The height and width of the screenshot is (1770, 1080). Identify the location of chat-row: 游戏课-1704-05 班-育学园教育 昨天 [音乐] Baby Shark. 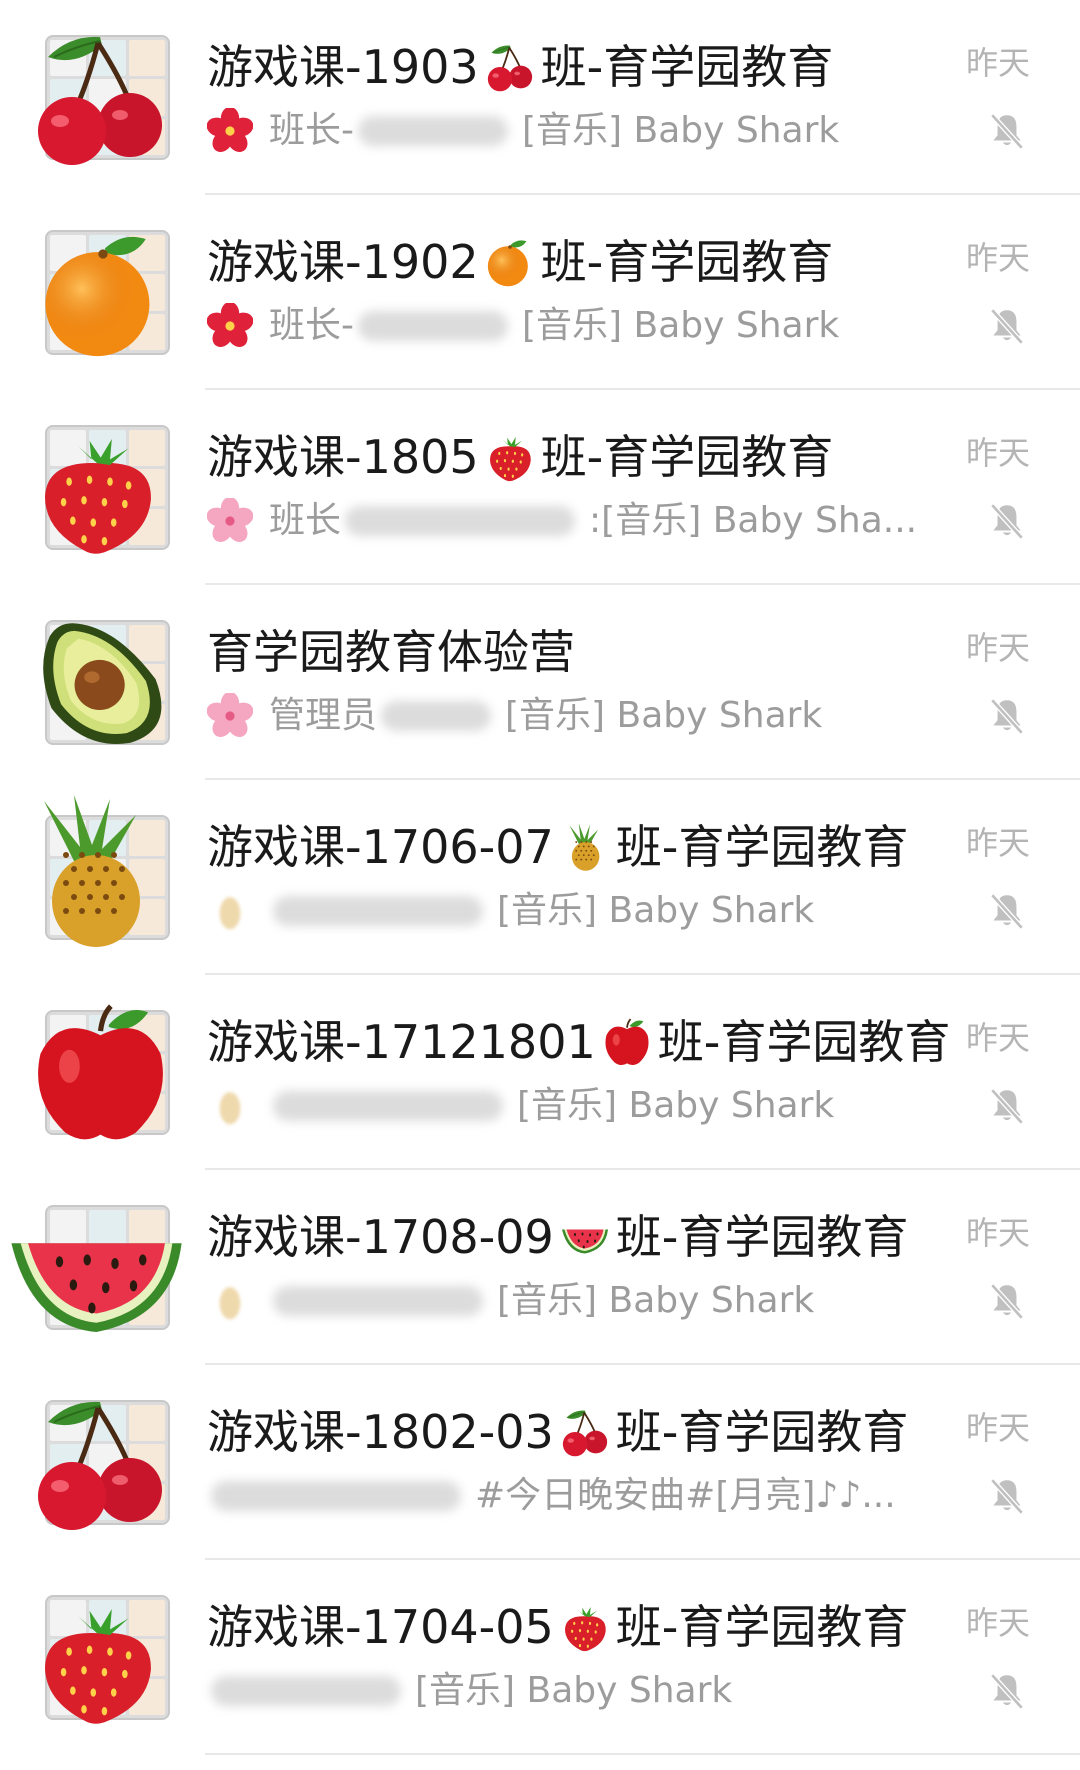
(540, 1657).